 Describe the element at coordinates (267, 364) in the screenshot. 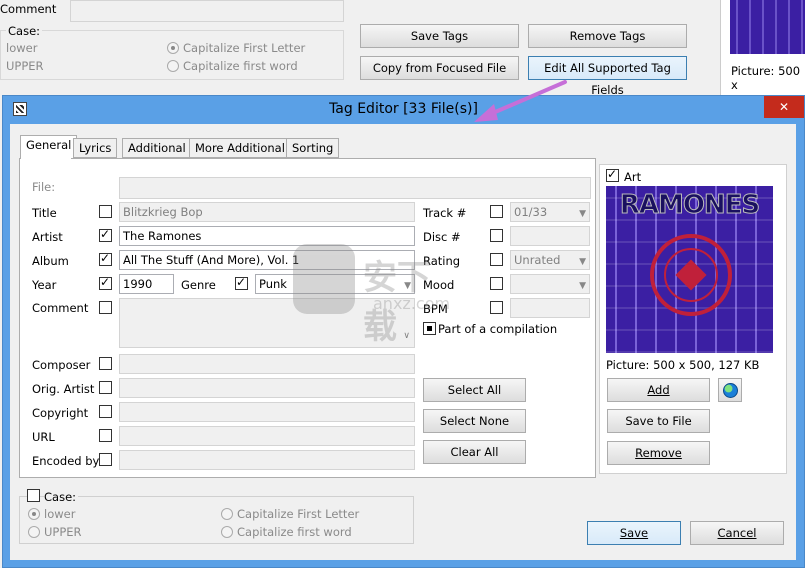

I see `composer-input` at that location.